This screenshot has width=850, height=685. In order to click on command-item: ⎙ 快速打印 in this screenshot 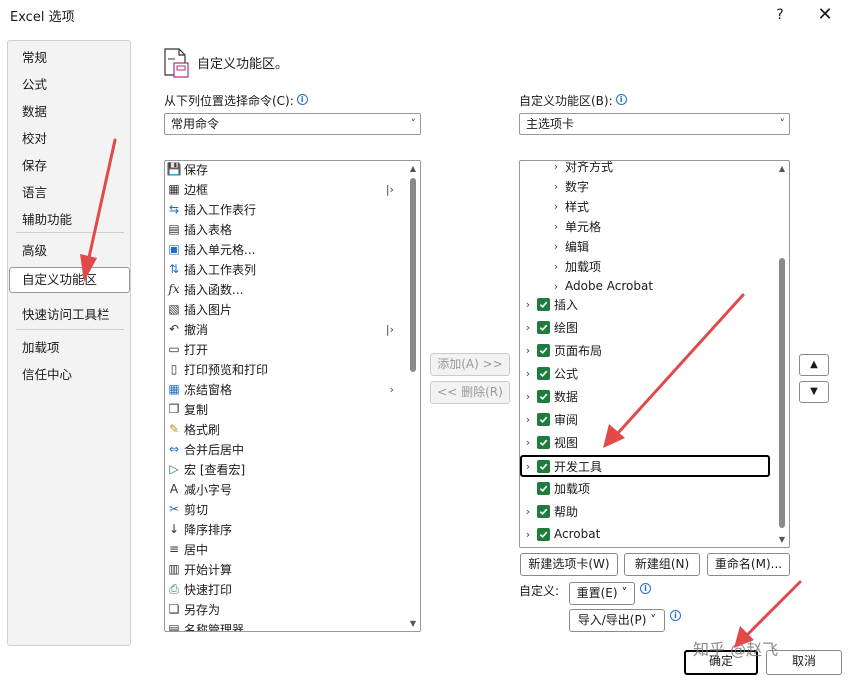, I will do `click(285, 589)`.